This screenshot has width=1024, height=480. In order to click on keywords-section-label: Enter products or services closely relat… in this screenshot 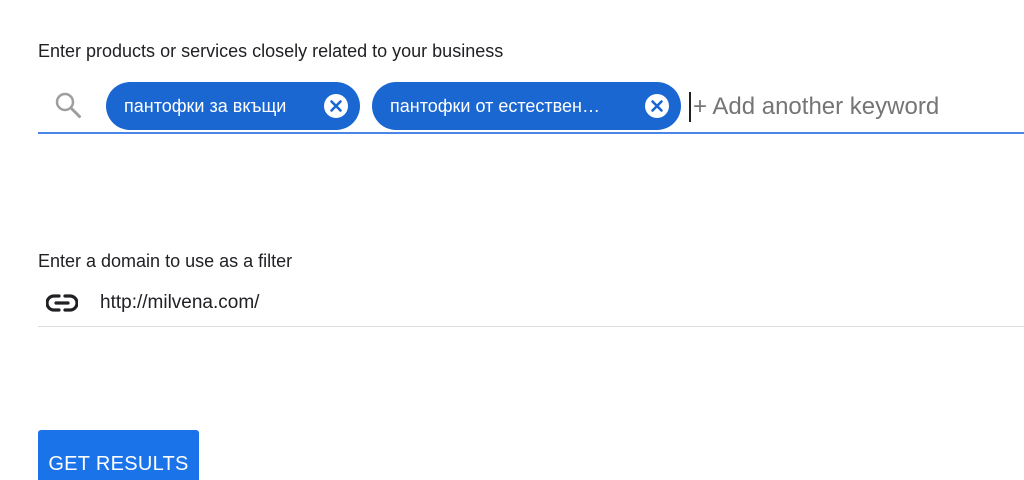, I will do `click(271, 51)`.